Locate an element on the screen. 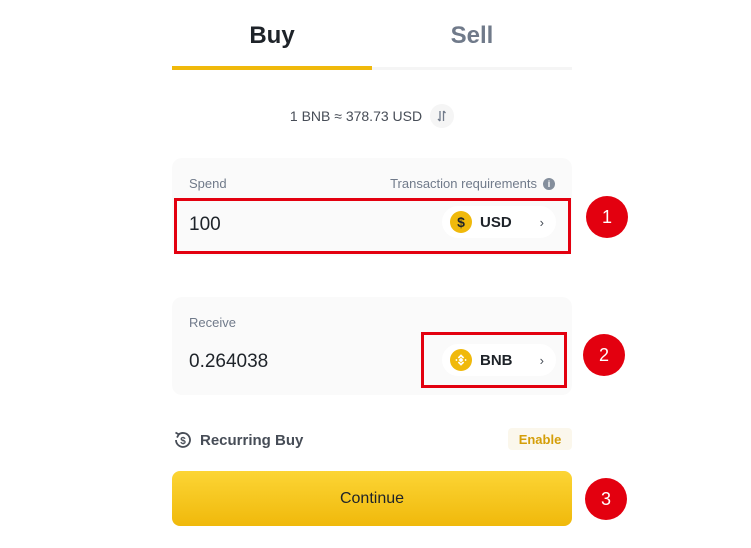 The height and width of the screenshot is (548, 751). recurring-dollar-icon: $ is located at coordinates (183, 439).